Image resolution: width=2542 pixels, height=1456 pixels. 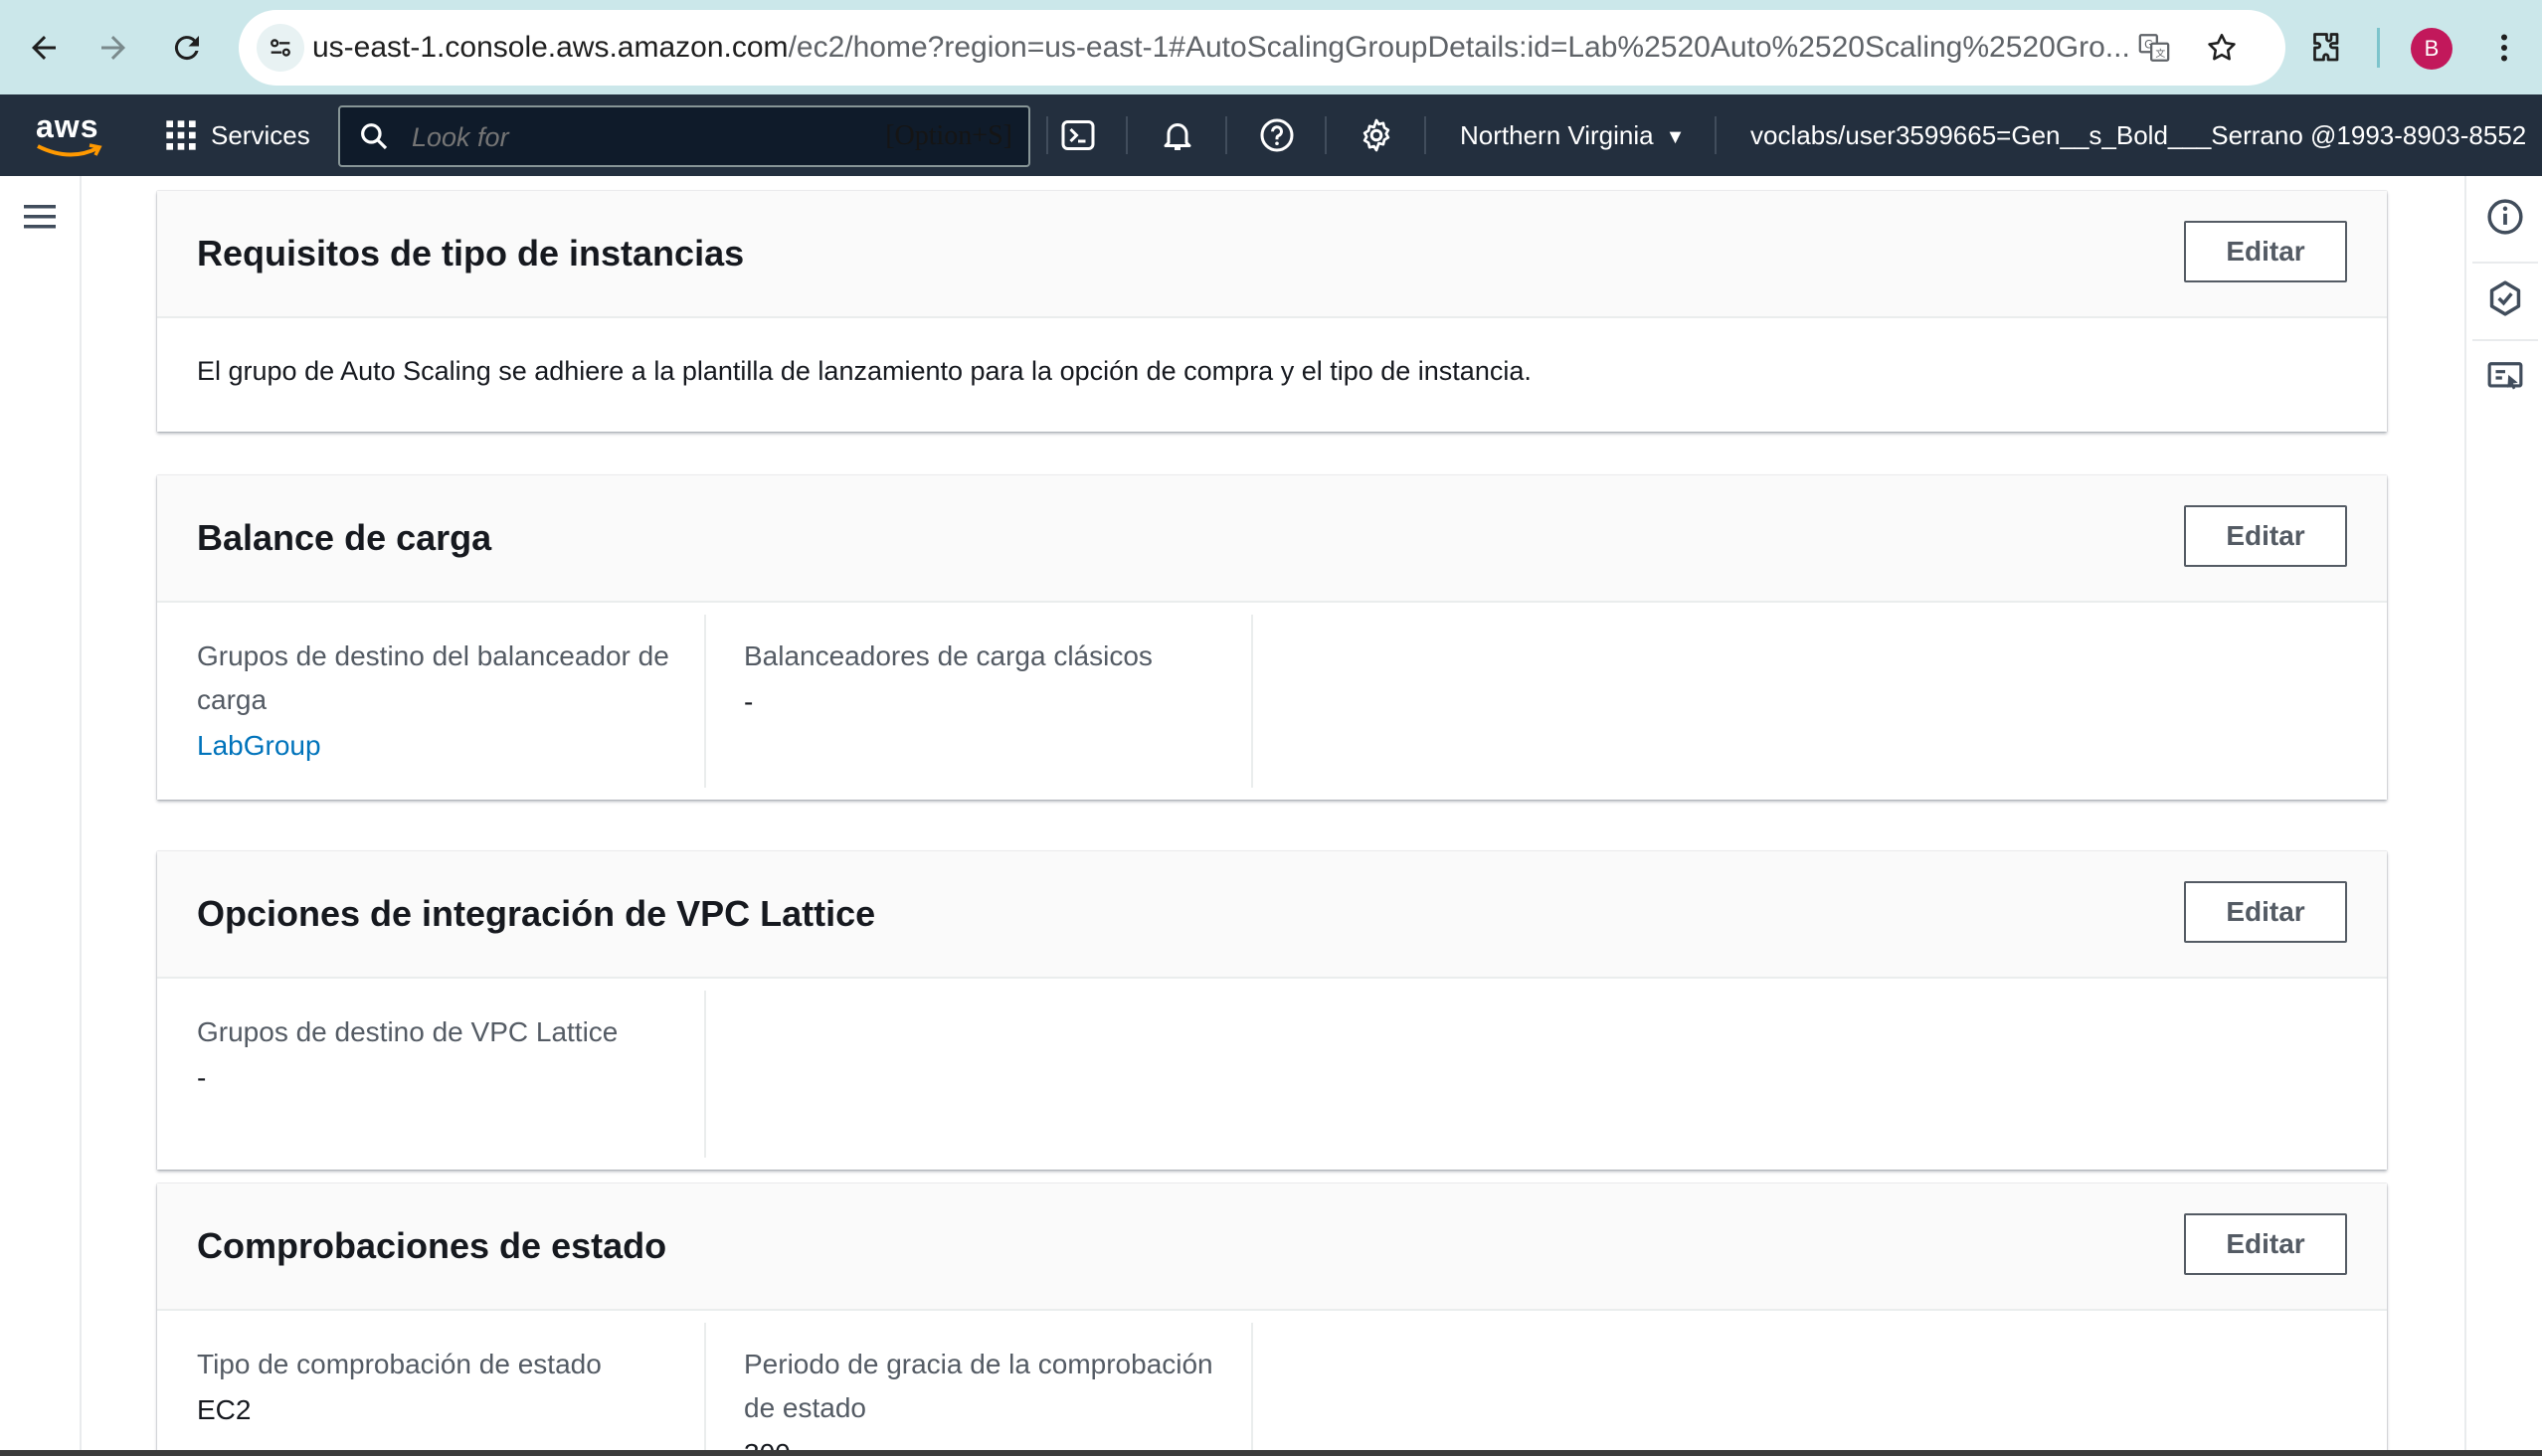 What do you see at coordinates (2154, 48) in the screenshot?
I see `translate-icon: G文` at bounding box center [2154, 48].